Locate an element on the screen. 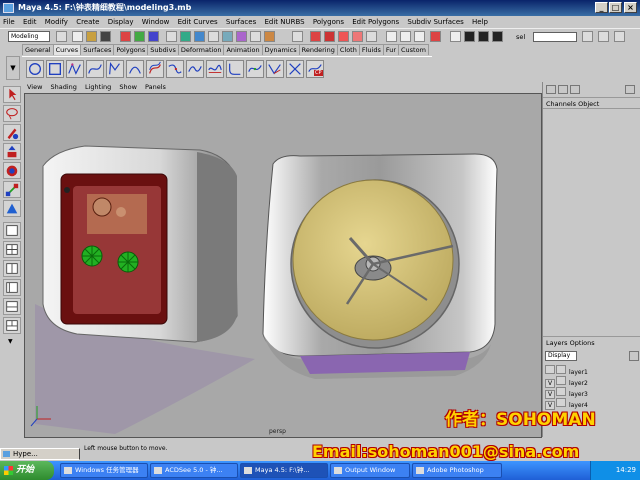 This screenshot has height=480, width=640. persp-outliner-layout-icon is located at coordinates (12, 287).